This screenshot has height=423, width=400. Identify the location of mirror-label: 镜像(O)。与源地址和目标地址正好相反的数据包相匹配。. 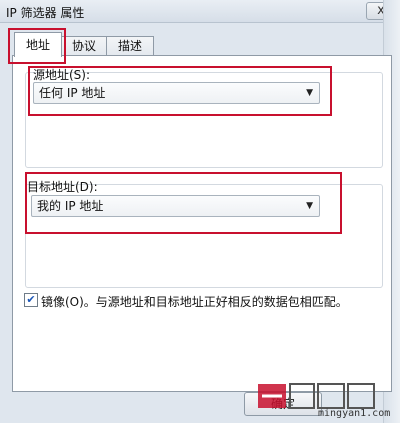
(194, 302).